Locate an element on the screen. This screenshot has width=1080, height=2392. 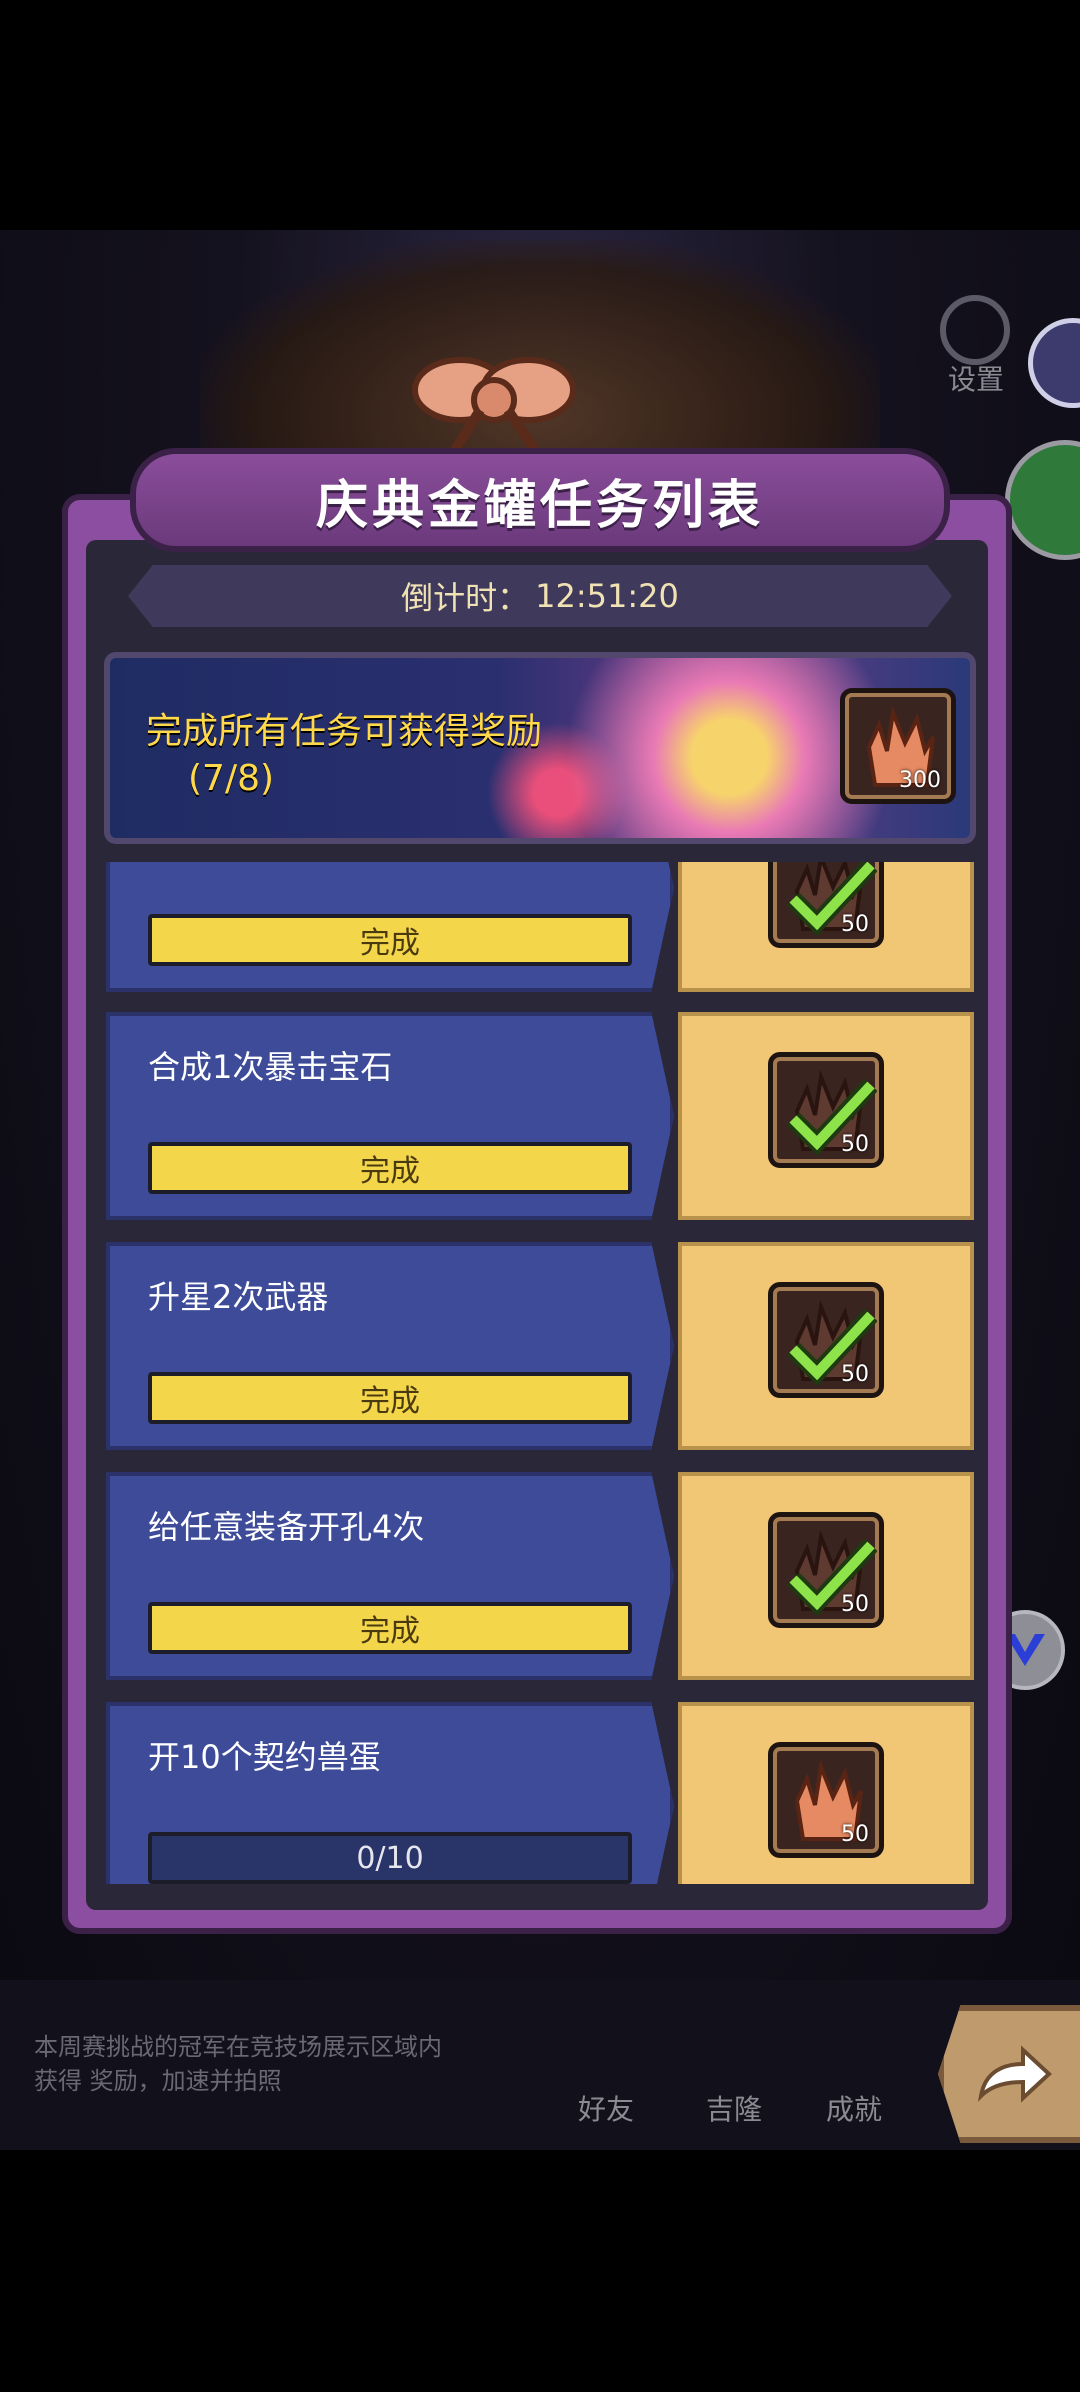
task-row: 升星2次武器 完成 50 is located at coordinates (540, 1346).